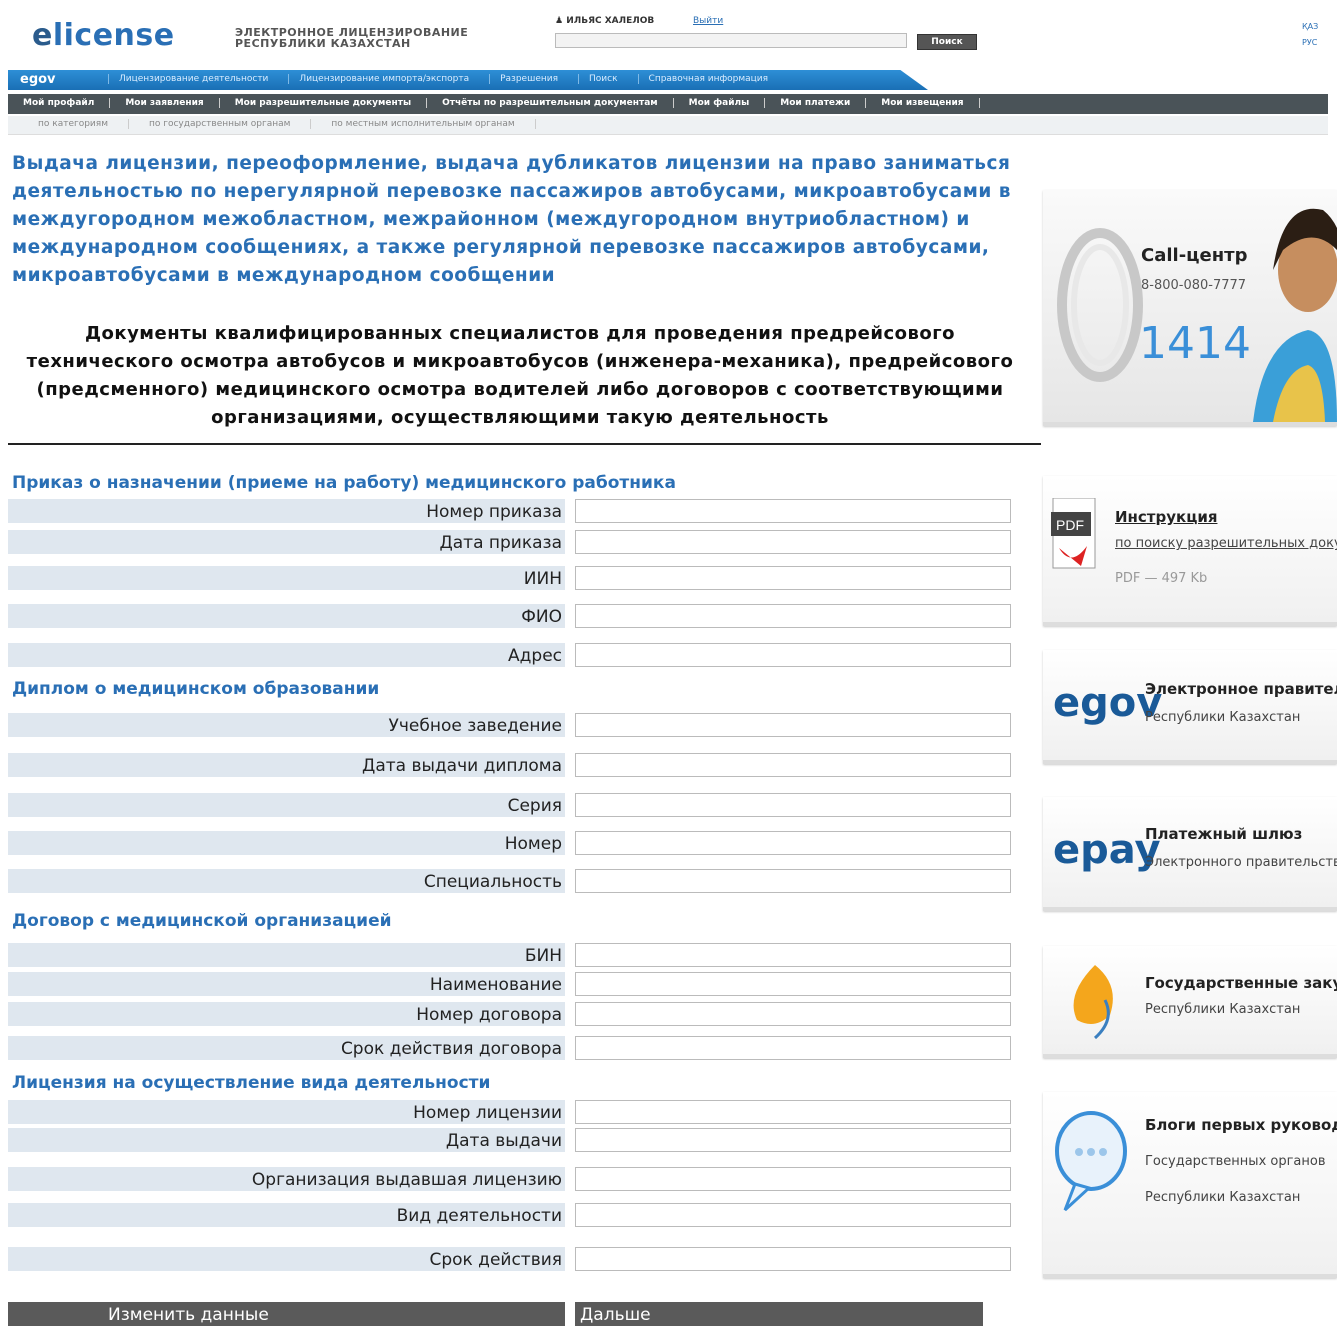  Describe the element at coordinates (113, 35) in the screenshot. I see `logo-suffix: license` at that location.